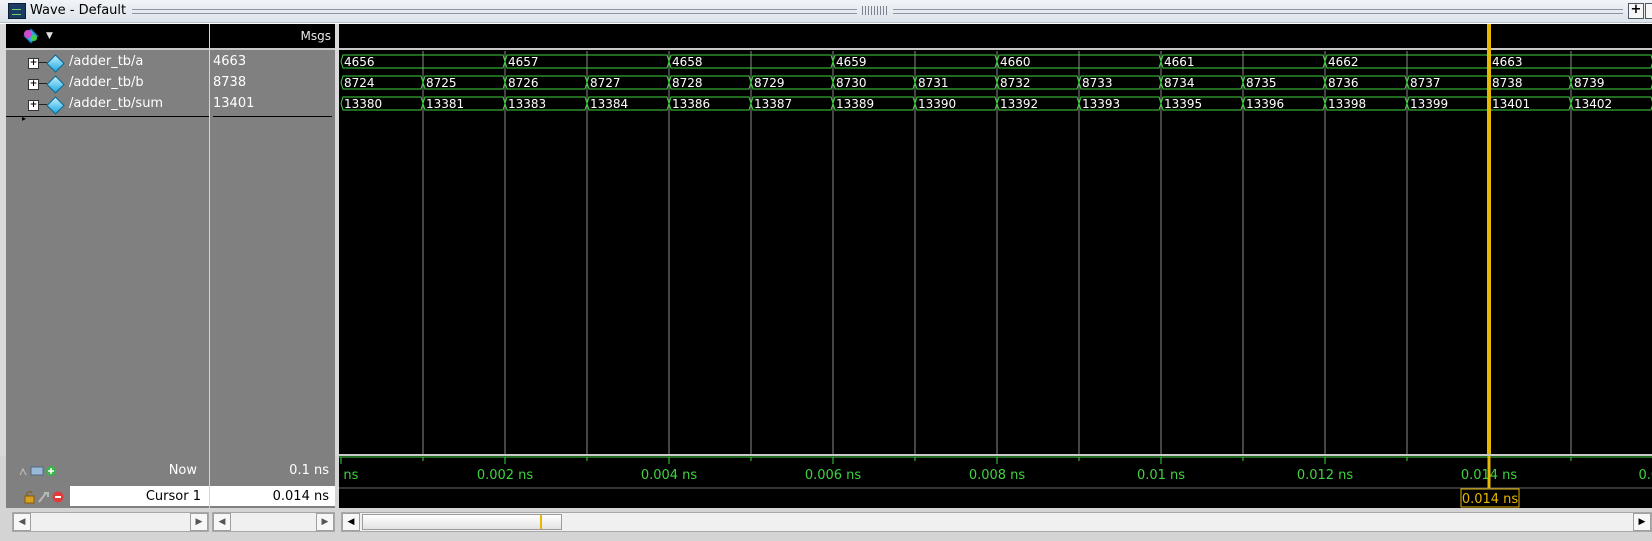 This screenshot has height=541, width=1652. I want to click on ruler-tick-label: 0.01 ns, so click(1161, 475).